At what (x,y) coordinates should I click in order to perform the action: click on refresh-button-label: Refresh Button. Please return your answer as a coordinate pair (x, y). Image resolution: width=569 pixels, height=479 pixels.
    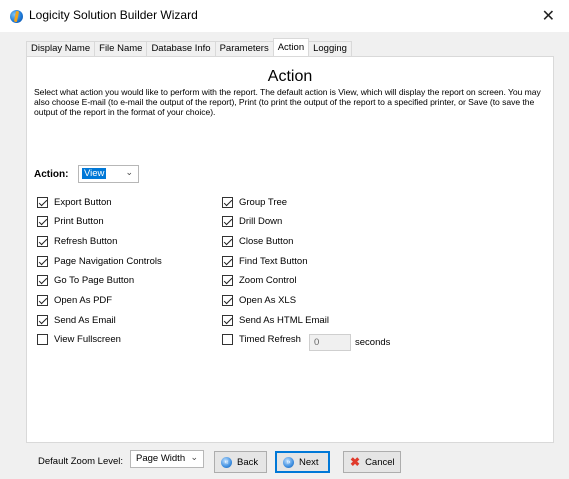
    Looking at the image, I should click on (86, 241).